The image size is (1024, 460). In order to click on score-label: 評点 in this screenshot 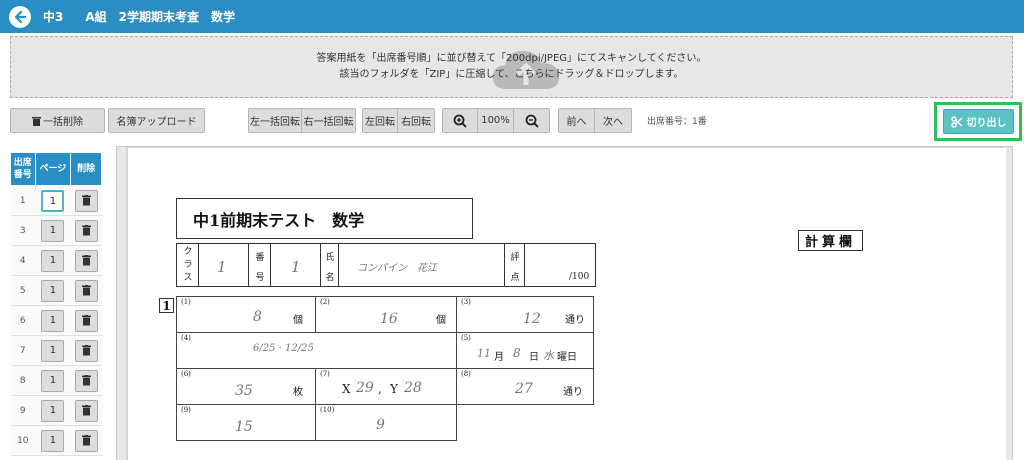, I will do `click(515, 268)`.